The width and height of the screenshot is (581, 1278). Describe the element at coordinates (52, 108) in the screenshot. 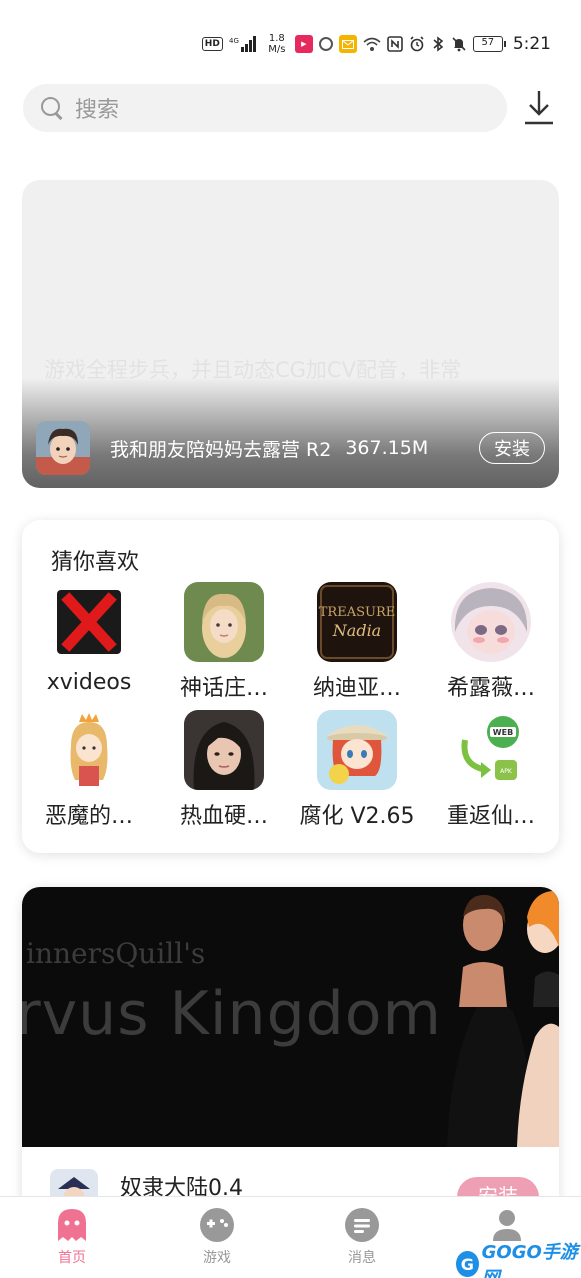

I see `search-icon` at that location.